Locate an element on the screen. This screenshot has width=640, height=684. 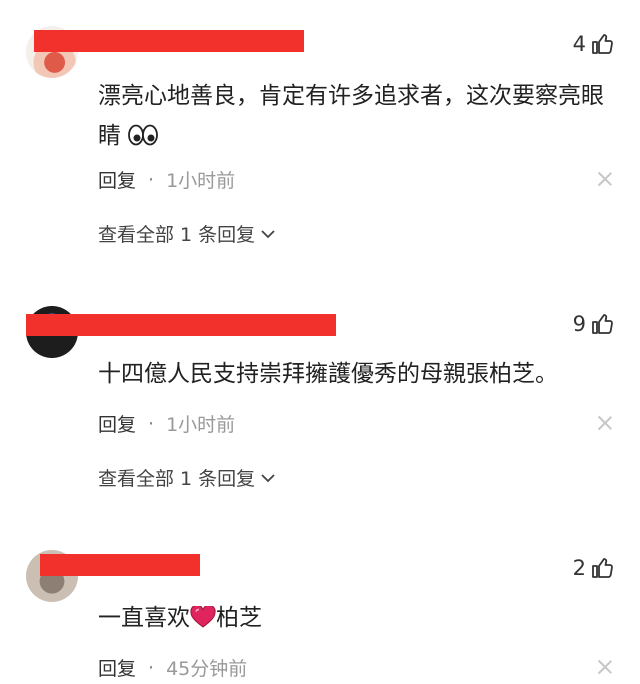
timestamp: 45分钟前 is located at coordinates (207, 669).